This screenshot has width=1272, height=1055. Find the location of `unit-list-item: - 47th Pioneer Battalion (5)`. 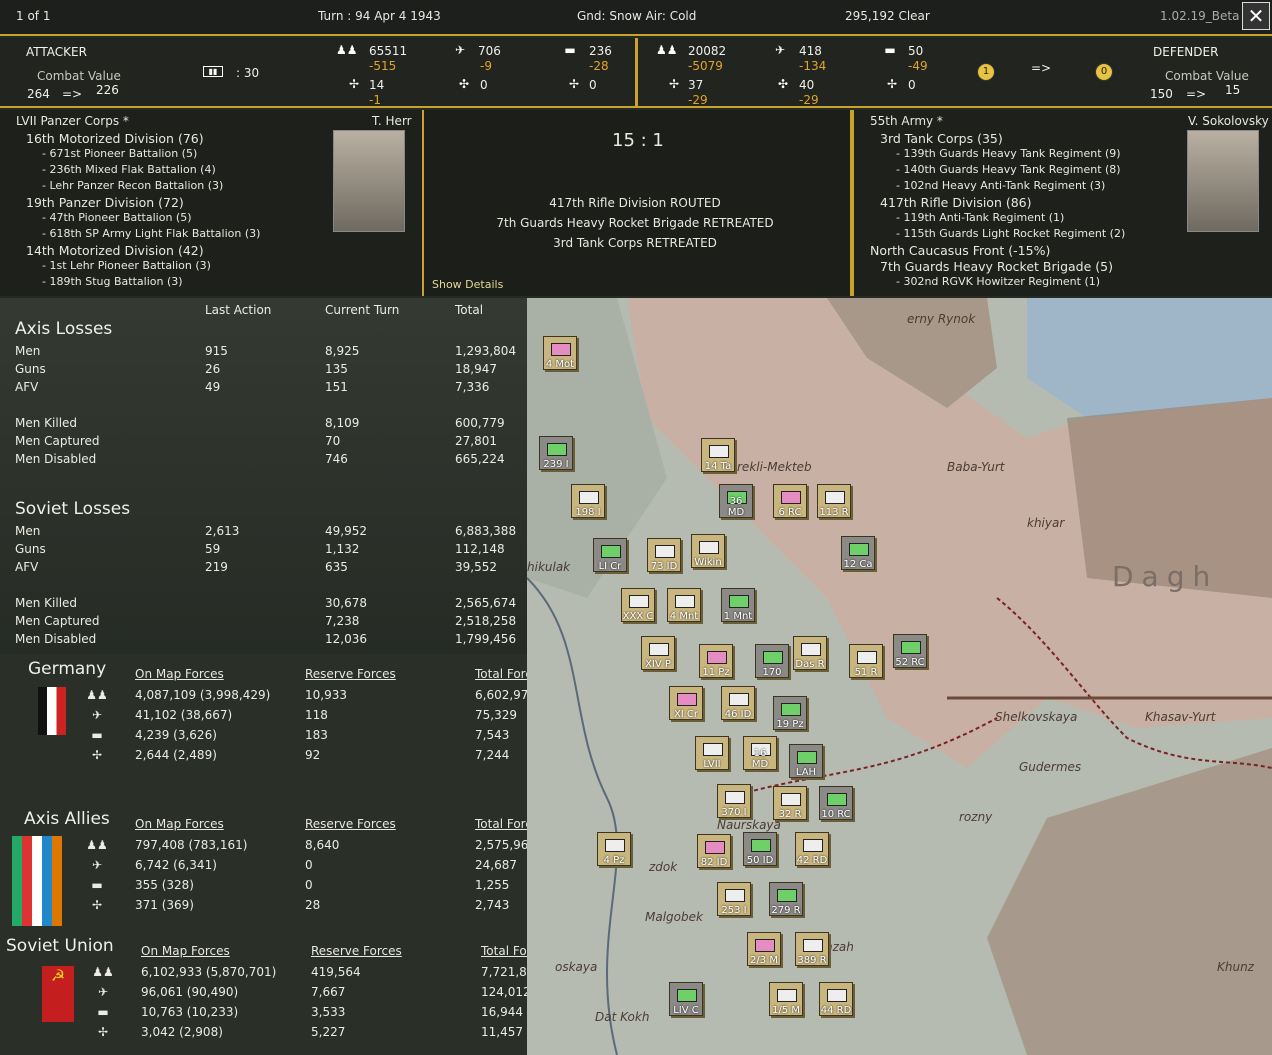

unit-list-item: - 47th Pioneer Battalion (5) is located at coordinates (117, 217).